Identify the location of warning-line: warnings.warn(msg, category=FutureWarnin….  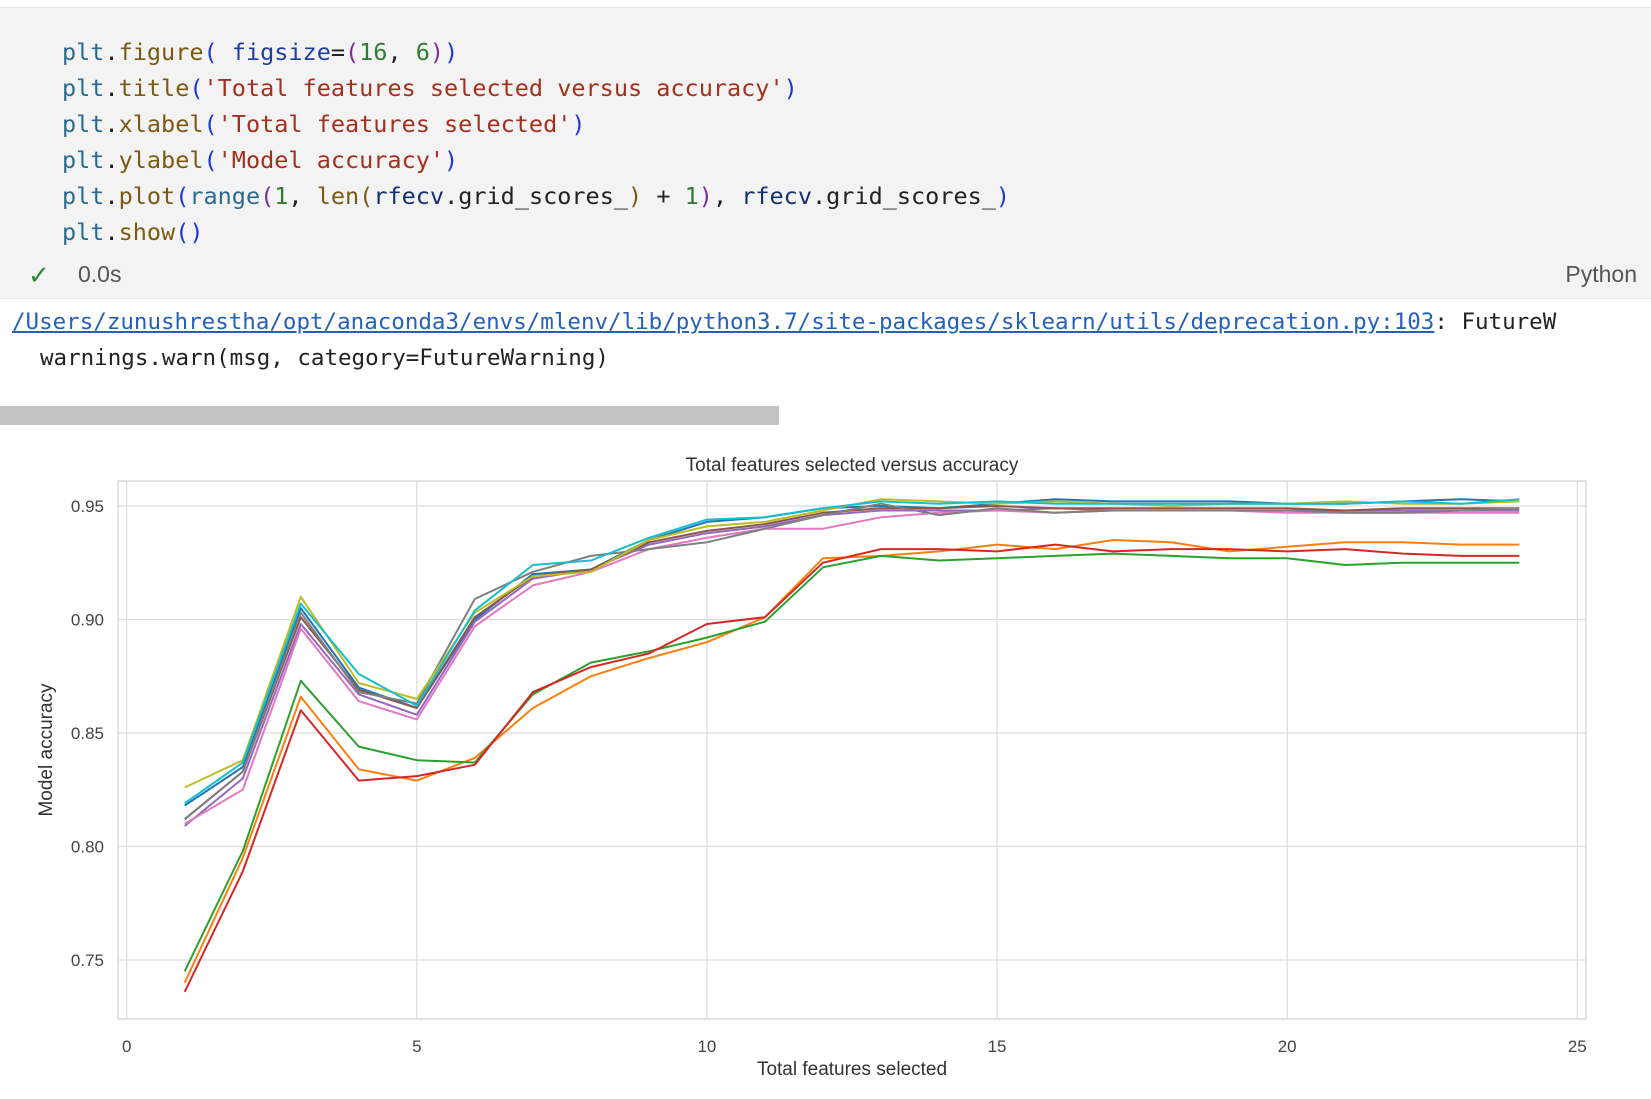
(324, 358).